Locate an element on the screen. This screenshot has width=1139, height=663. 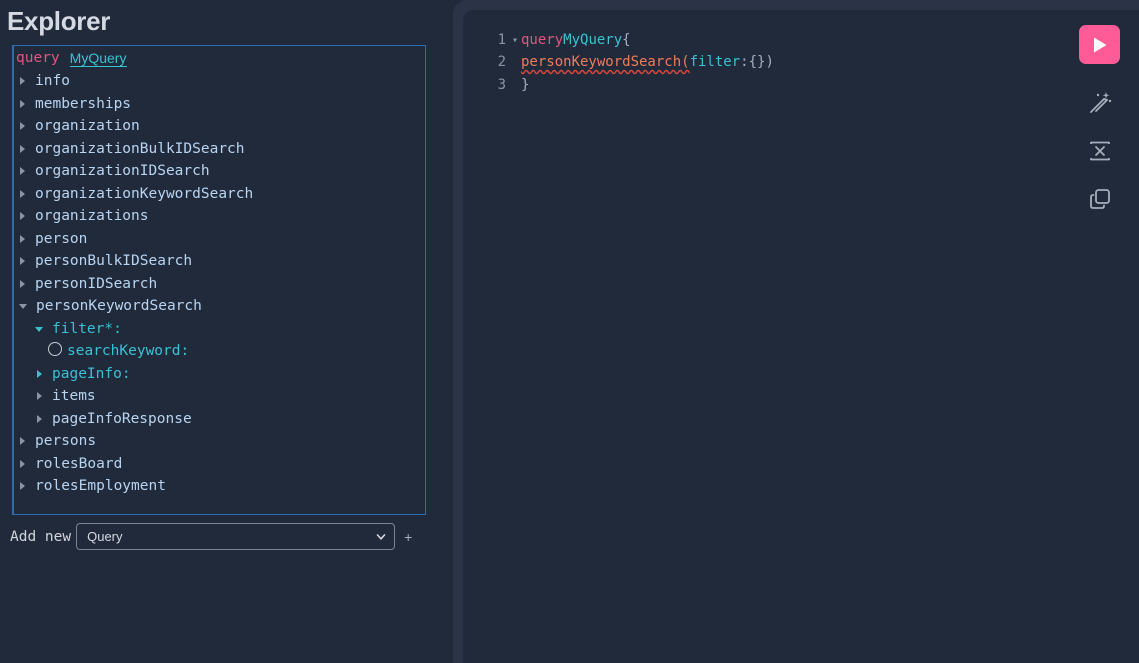
tree-arg-label: filter*: is located at coordinates (87, 329).